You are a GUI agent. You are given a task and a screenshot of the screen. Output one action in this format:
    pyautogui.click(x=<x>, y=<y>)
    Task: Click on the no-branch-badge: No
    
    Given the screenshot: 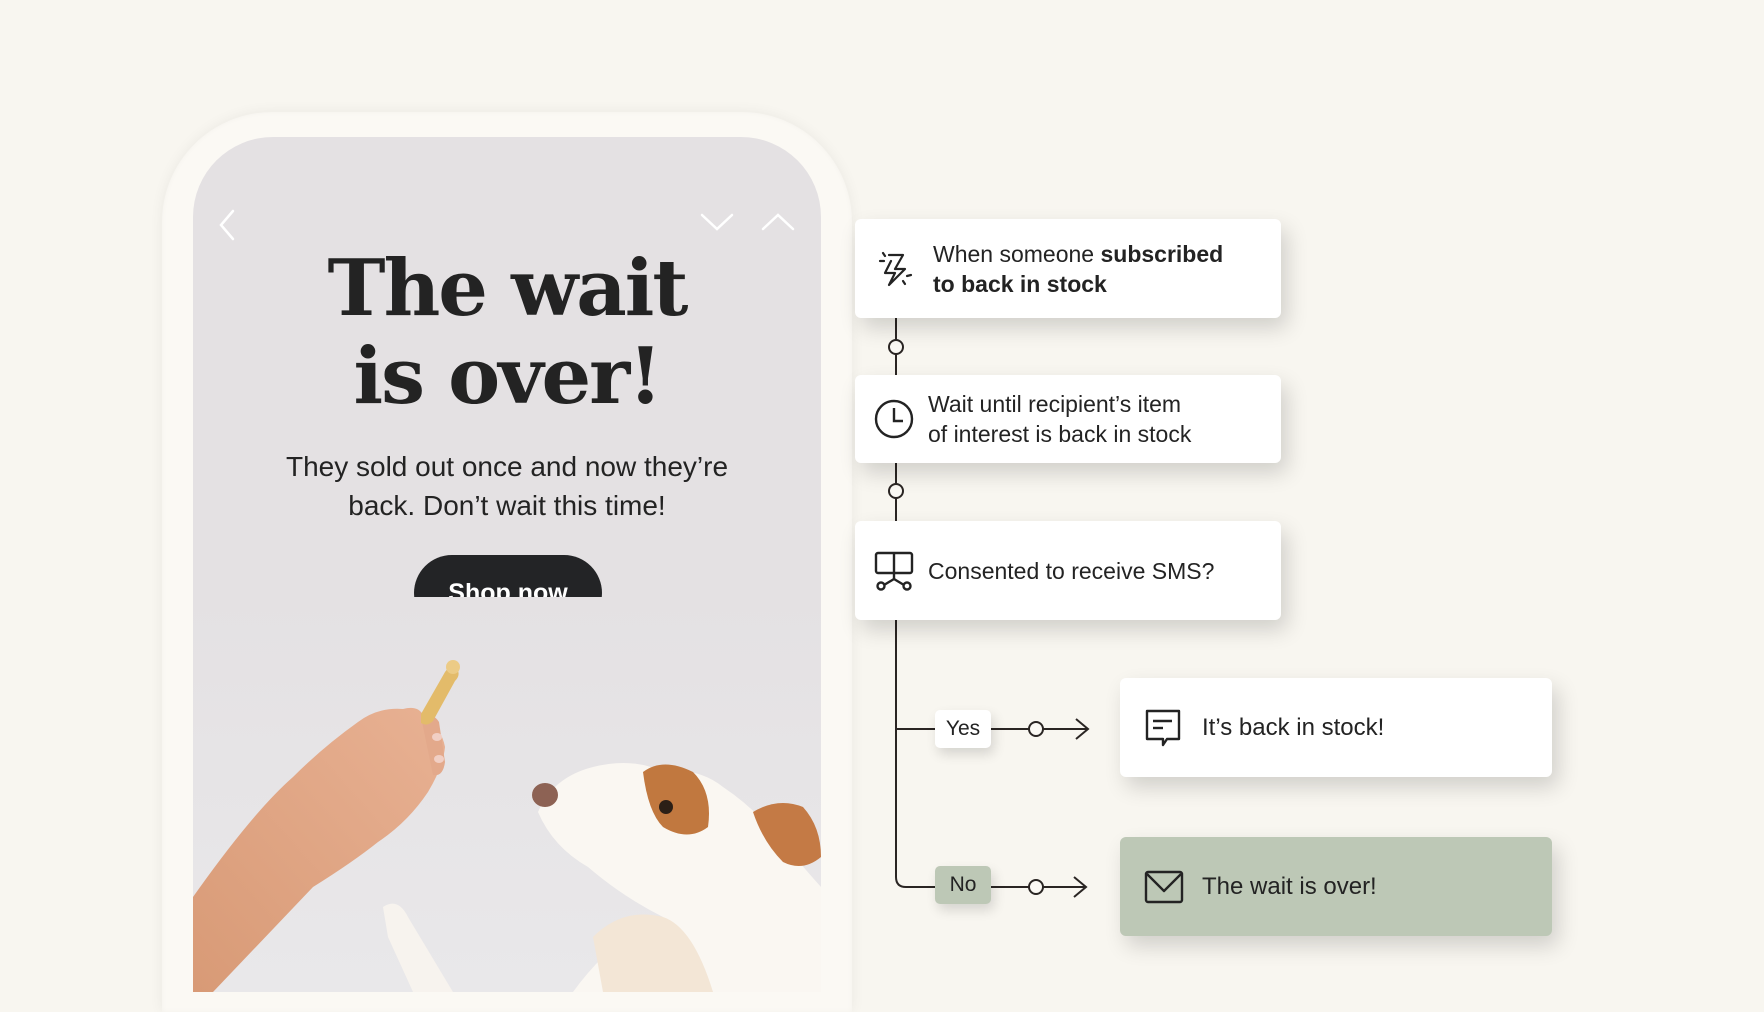 What is the action you would take?
    pyautogui.click(x=963, y=885)
    